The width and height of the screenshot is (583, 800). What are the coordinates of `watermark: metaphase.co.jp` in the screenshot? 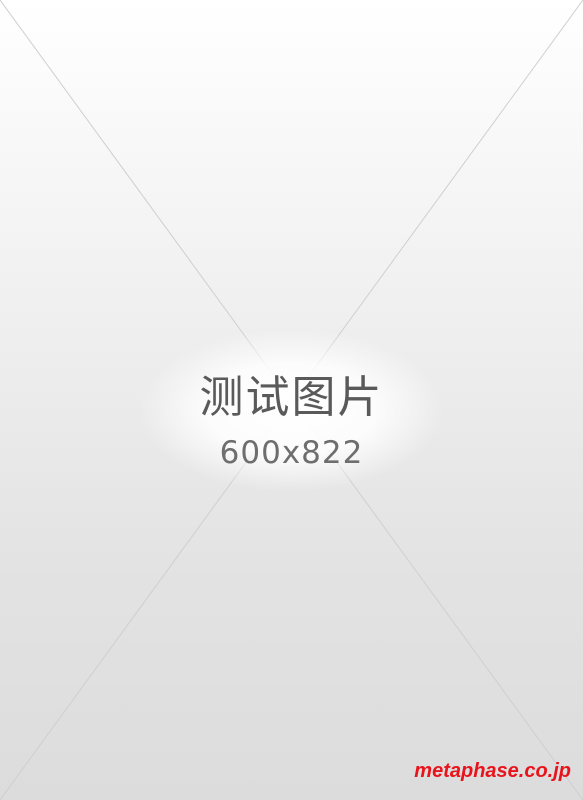 It's located at (492, 771).